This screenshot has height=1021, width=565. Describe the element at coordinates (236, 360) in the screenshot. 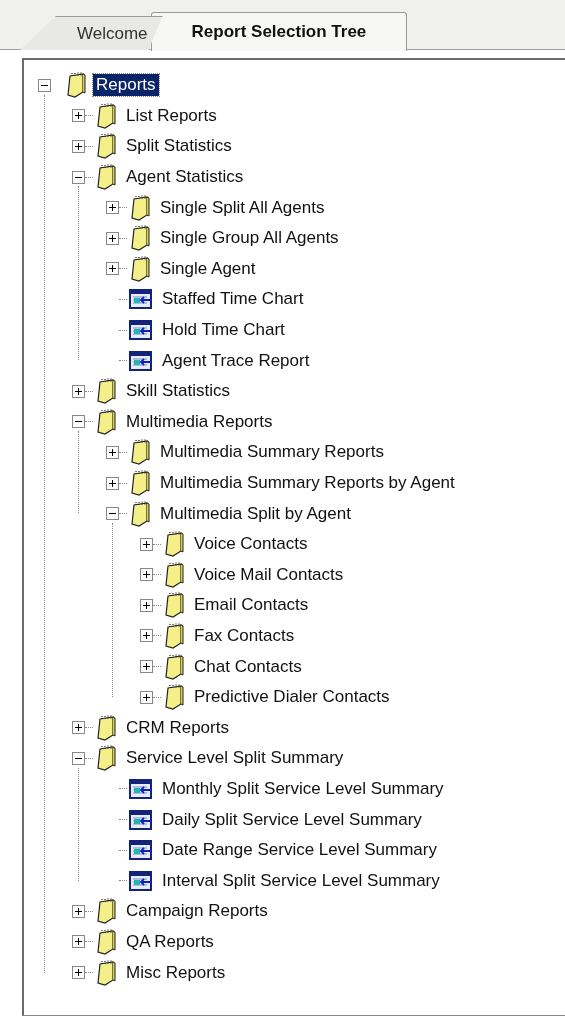

I see `tree-item: Agent Trace Report` at that location.